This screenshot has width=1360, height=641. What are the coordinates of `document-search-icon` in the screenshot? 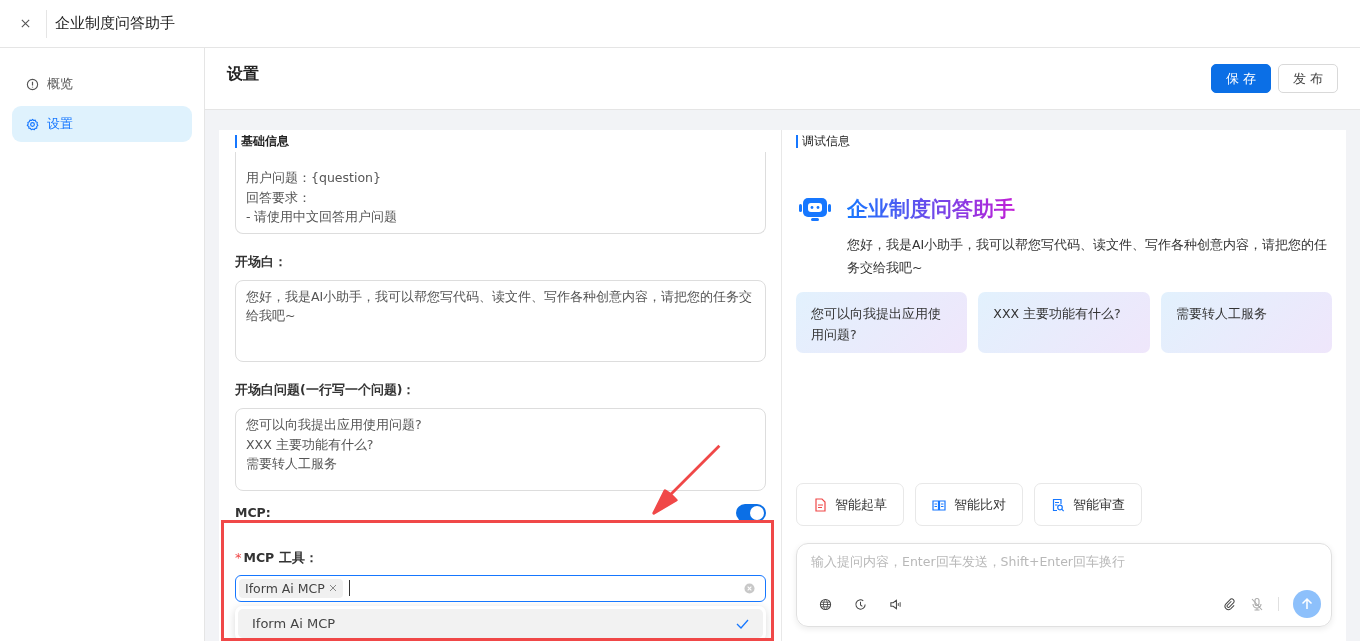 It's located at (1058, 504).